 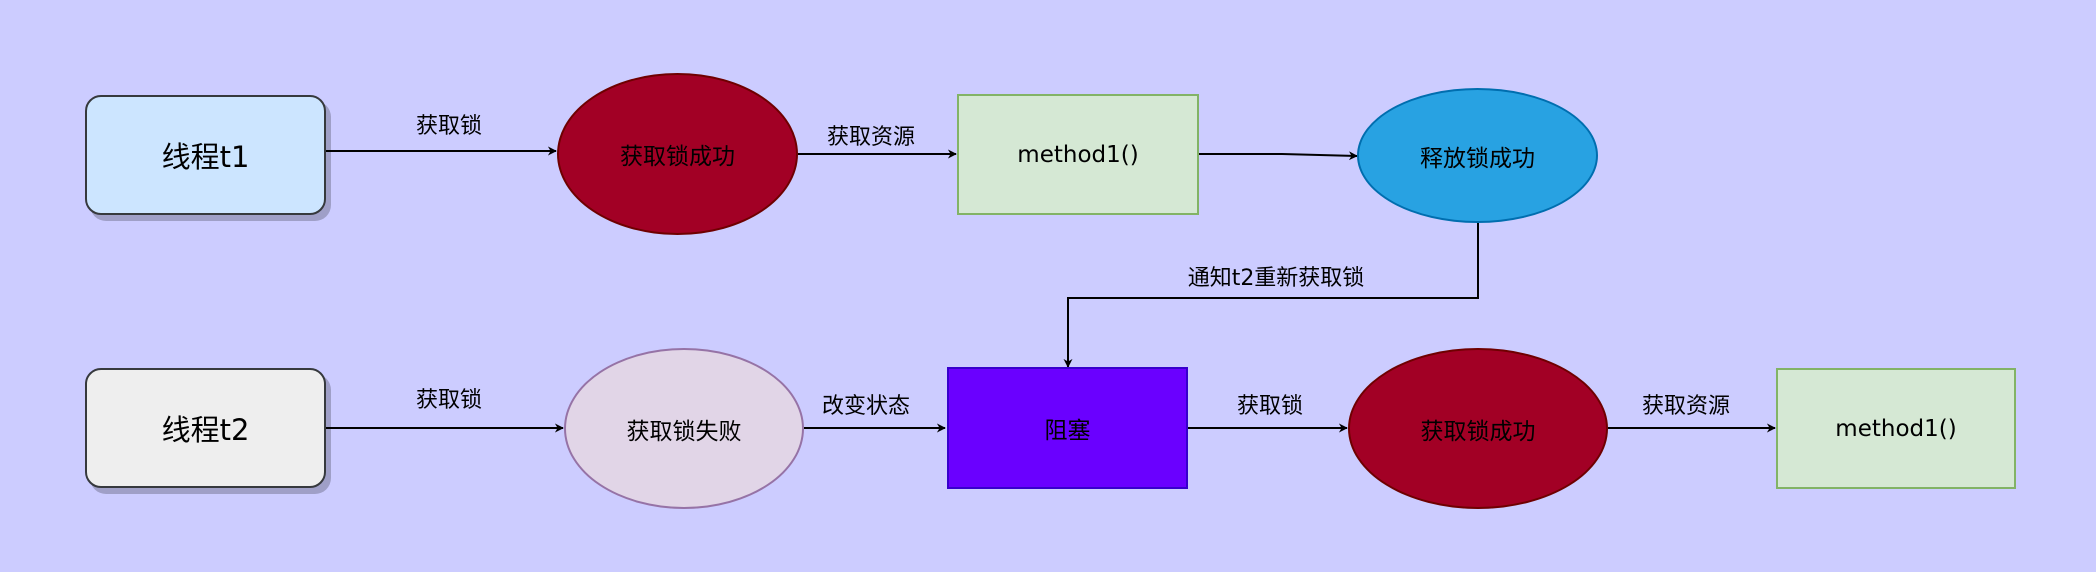 What do you see at coordinates (1067, 428) in the screenshot?
I see `blocked-node: 阻塞` at bounding box center [1067, 428].